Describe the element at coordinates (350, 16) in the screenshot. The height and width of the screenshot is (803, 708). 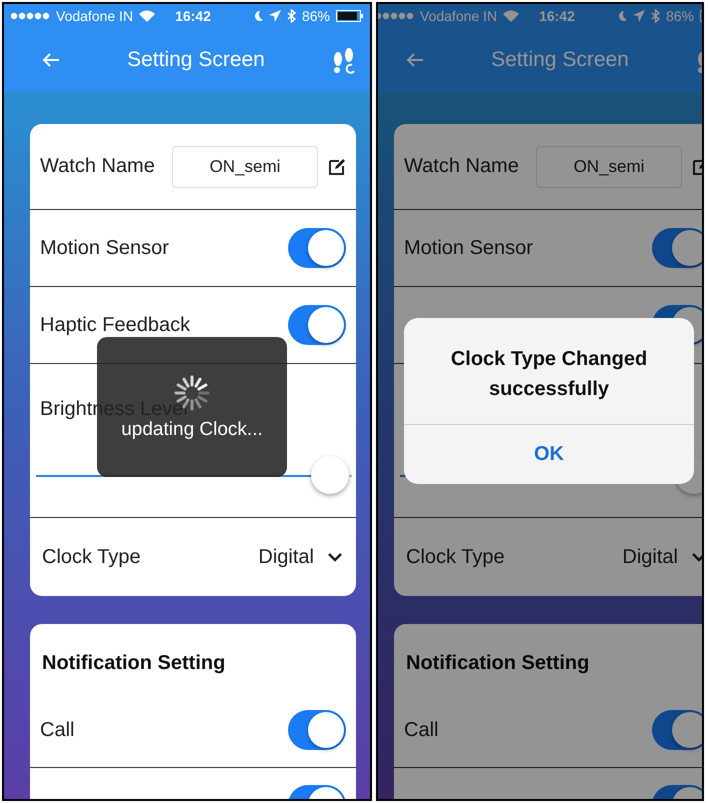
I see `battery-icon` at that location.